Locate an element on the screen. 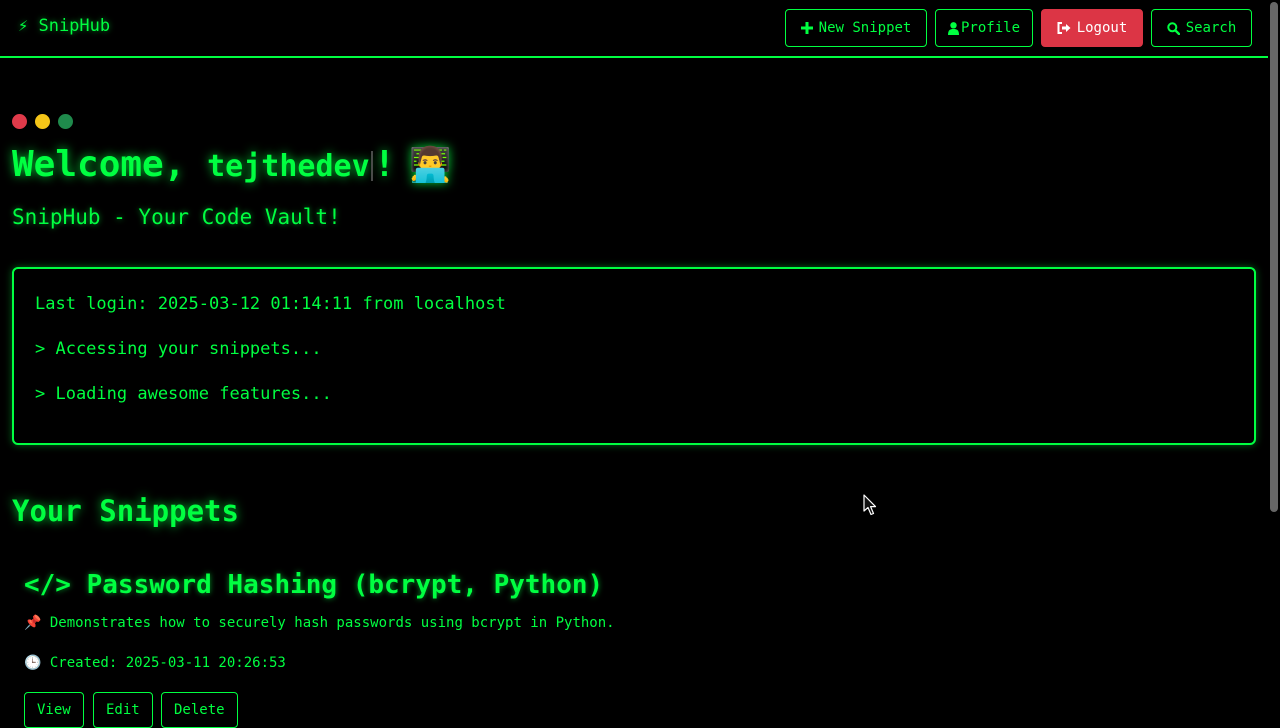 Image resolution: width=1280 pixels, height=728 pixels. welcome-heading: Welcome, tejthedev! 👨‍💻 is located at coordinates (232, 164).